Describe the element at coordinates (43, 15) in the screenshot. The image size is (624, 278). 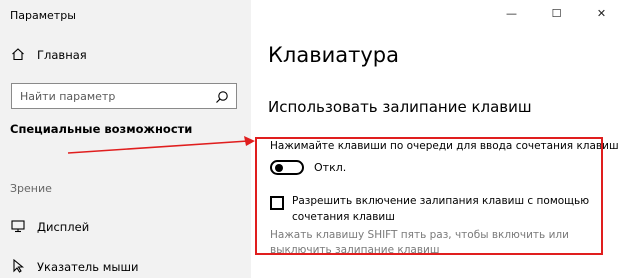
I see `app-title: Параметры` at that location.